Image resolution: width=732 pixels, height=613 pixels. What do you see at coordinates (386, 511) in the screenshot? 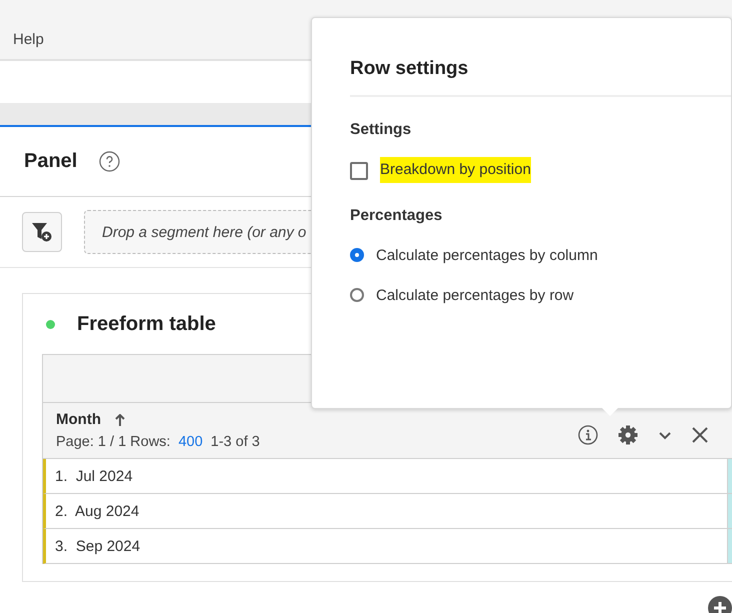
I see `row-label: 2. Aug 2024` at bounding box center [386, 511].